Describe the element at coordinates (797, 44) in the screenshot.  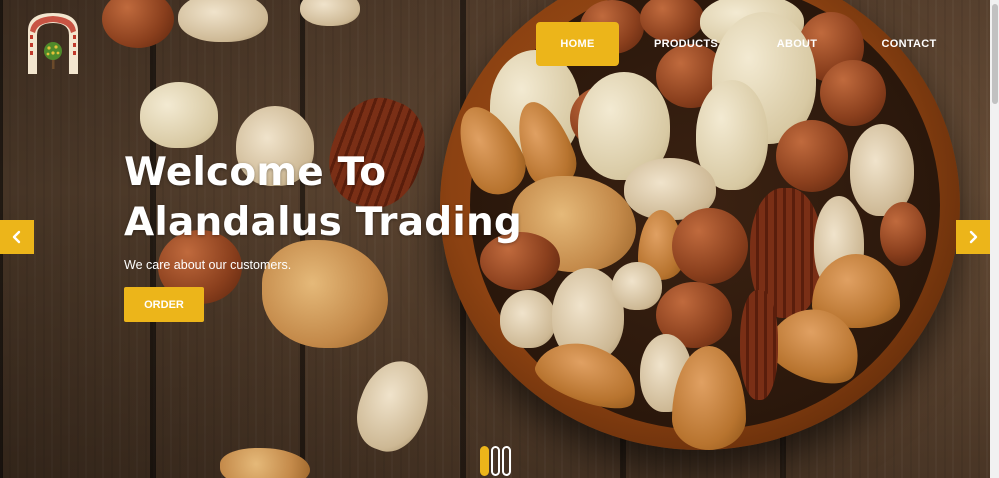
I see `nav-about: ABOUT` at that location.